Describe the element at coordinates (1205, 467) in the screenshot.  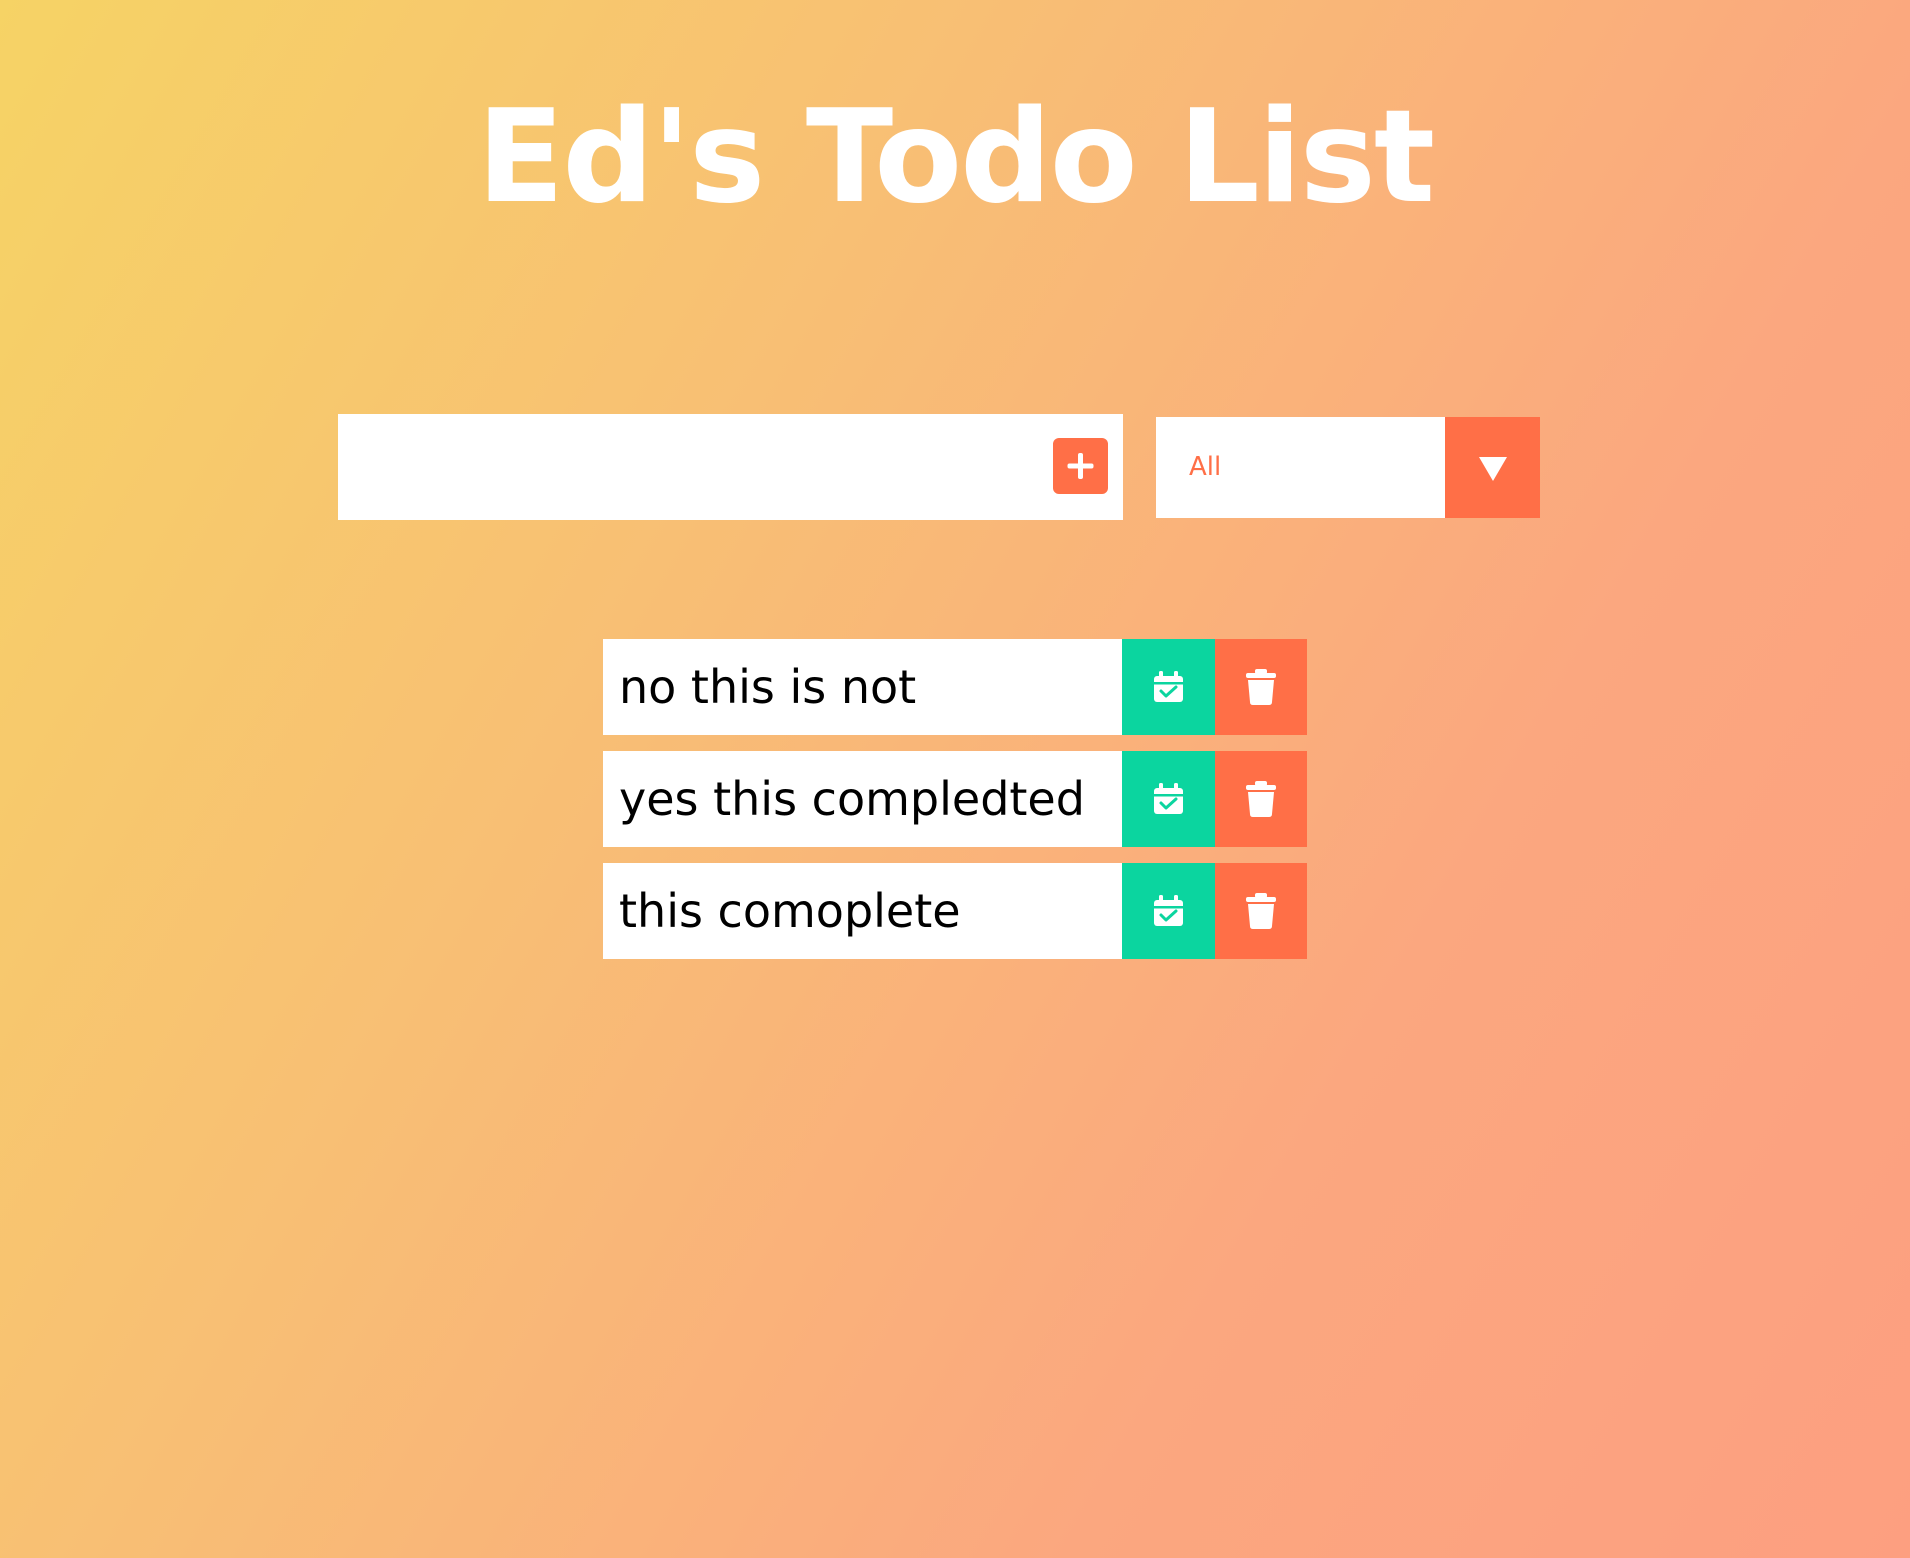
I see `filter-selected-value: All` at that location.